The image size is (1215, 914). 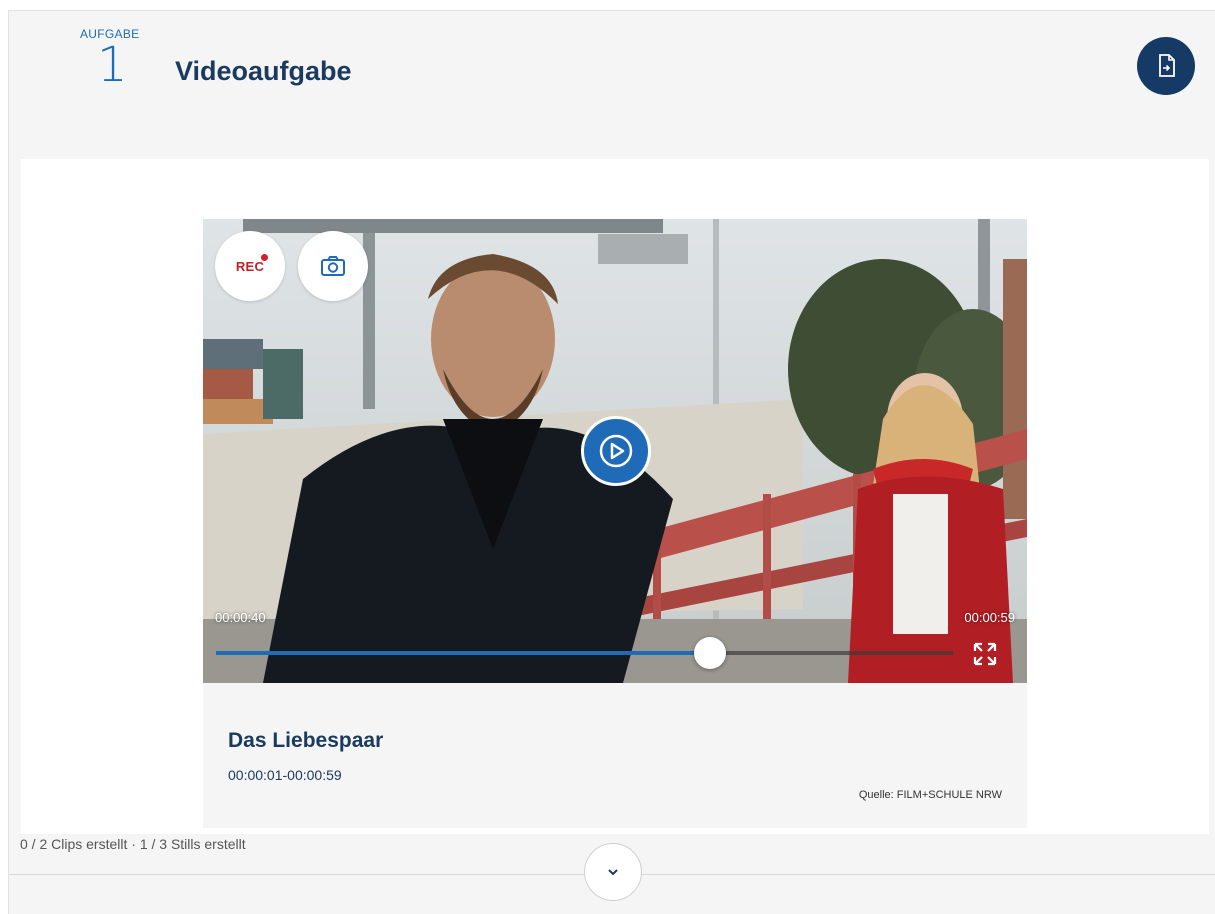 I want to click on export-button, so click(x=1166, y=66).